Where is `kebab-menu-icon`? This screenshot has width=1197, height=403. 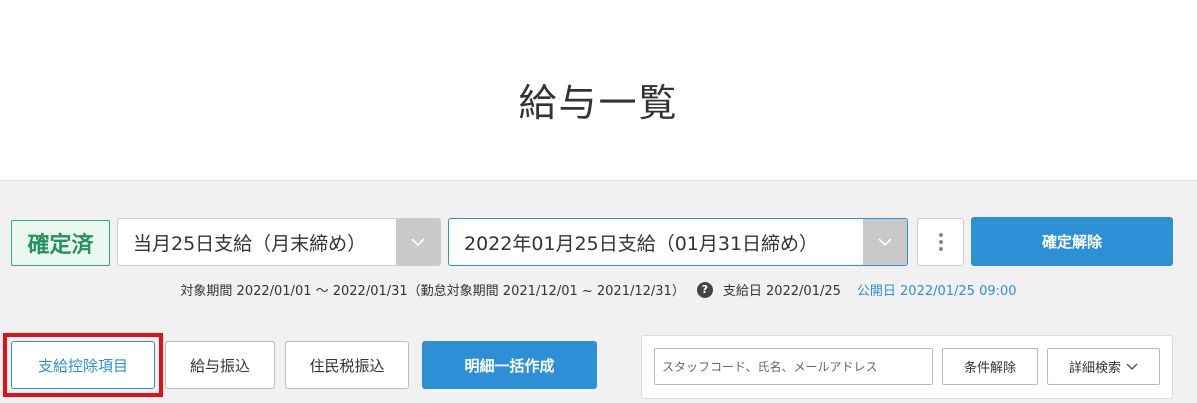 kebab-menu-icon is located at coordinates (940, 242).